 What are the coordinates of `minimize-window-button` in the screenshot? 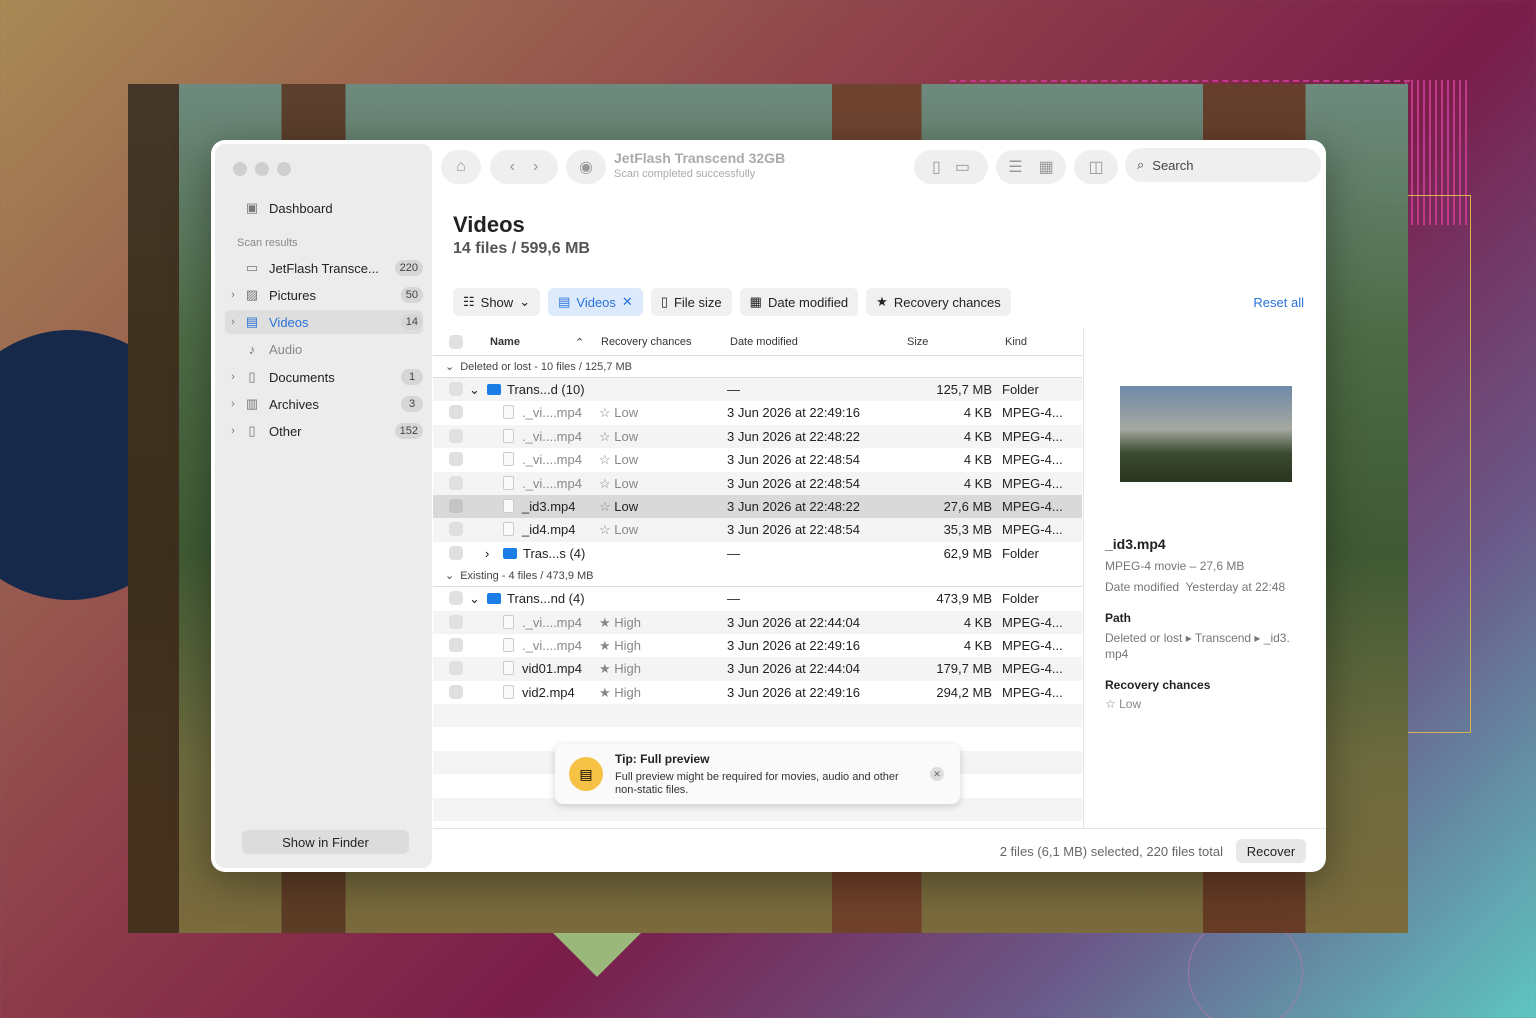 It's located at (262, 169).